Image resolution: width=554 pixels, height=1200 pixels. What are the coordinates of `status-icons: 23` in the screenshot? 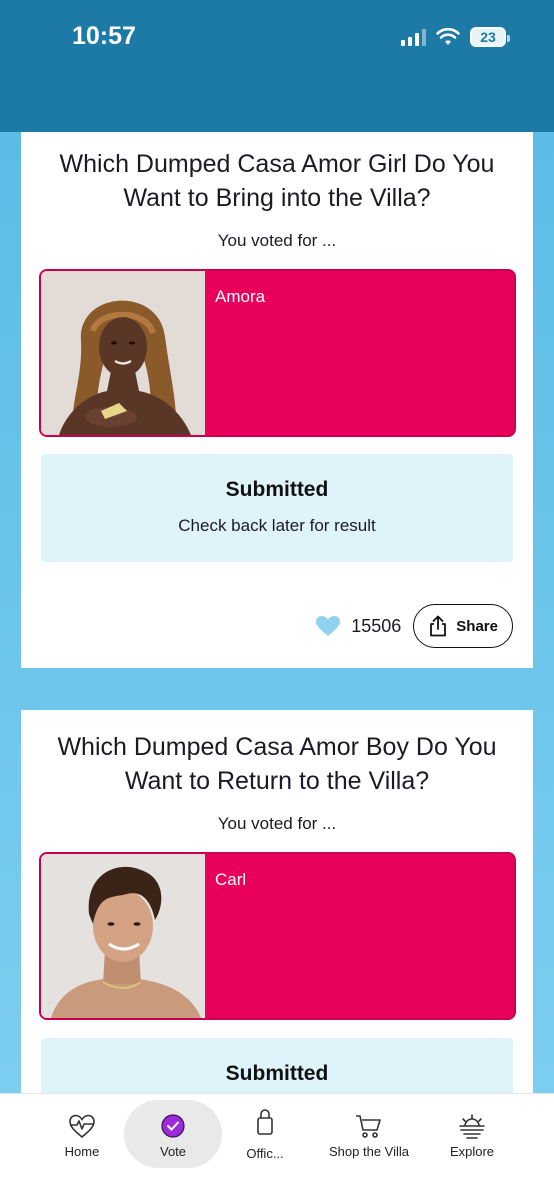 It's located at (455, 37).